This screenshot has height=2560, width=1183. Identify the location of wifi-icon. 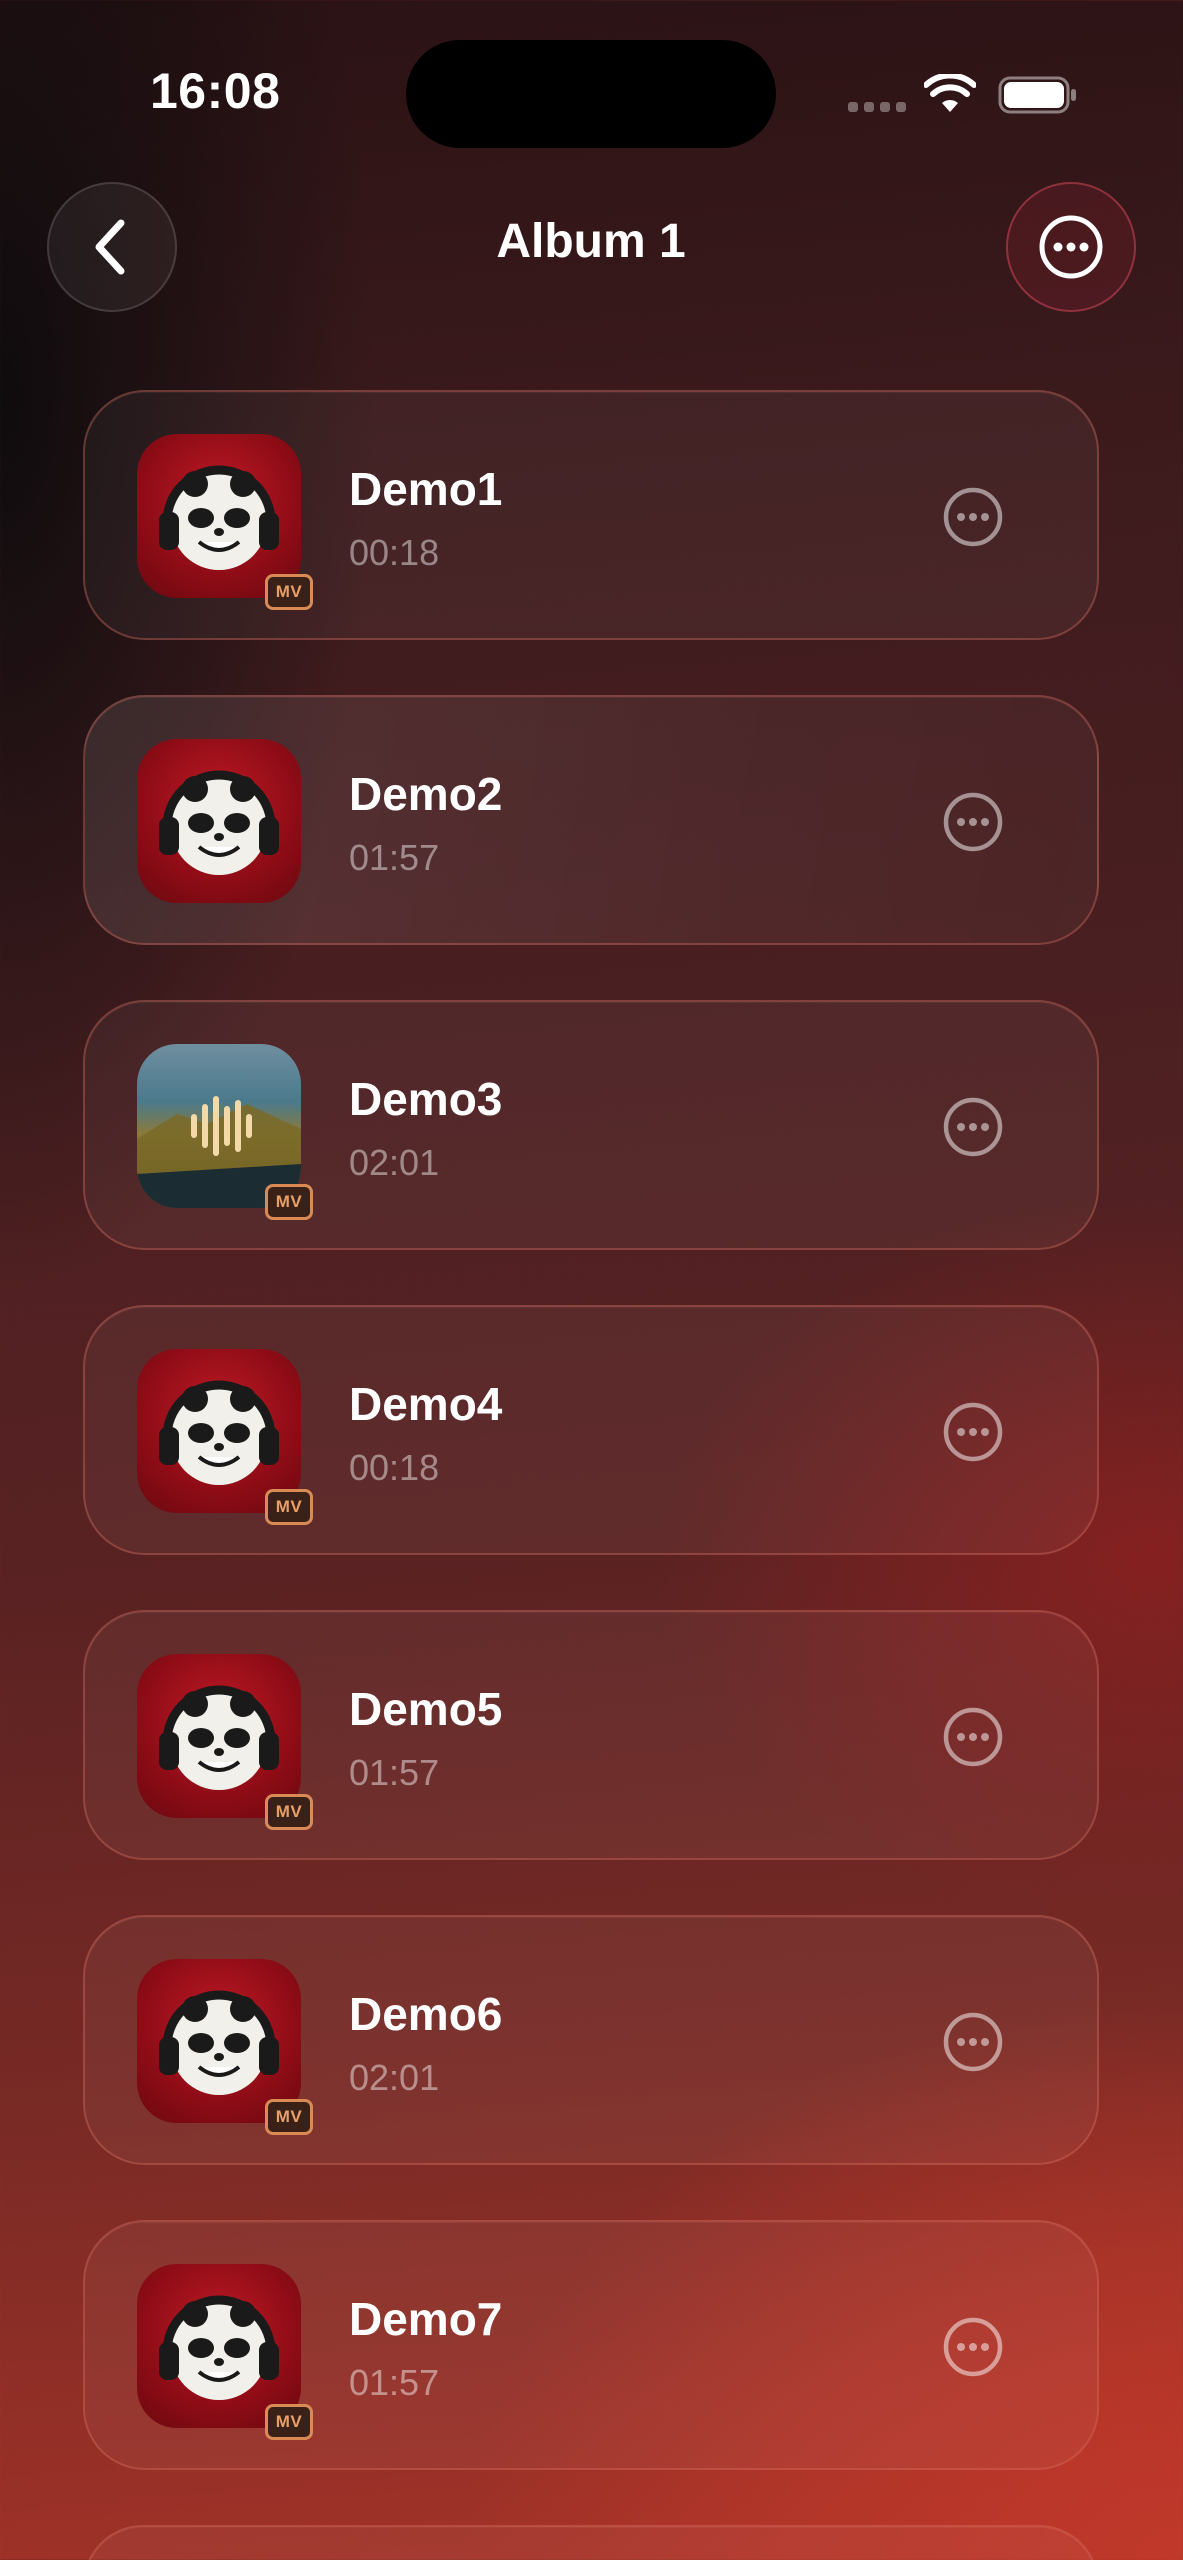
(950, 93).